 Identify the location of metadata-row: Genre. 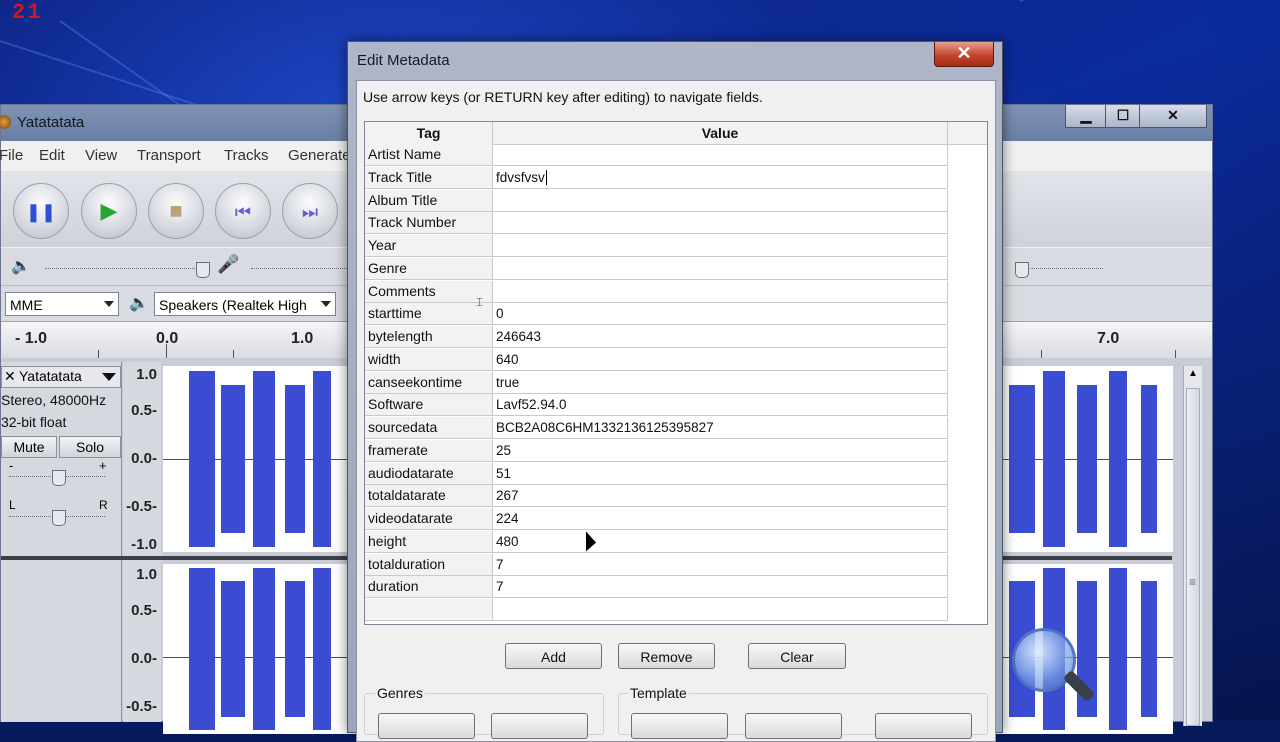
(656, 268).